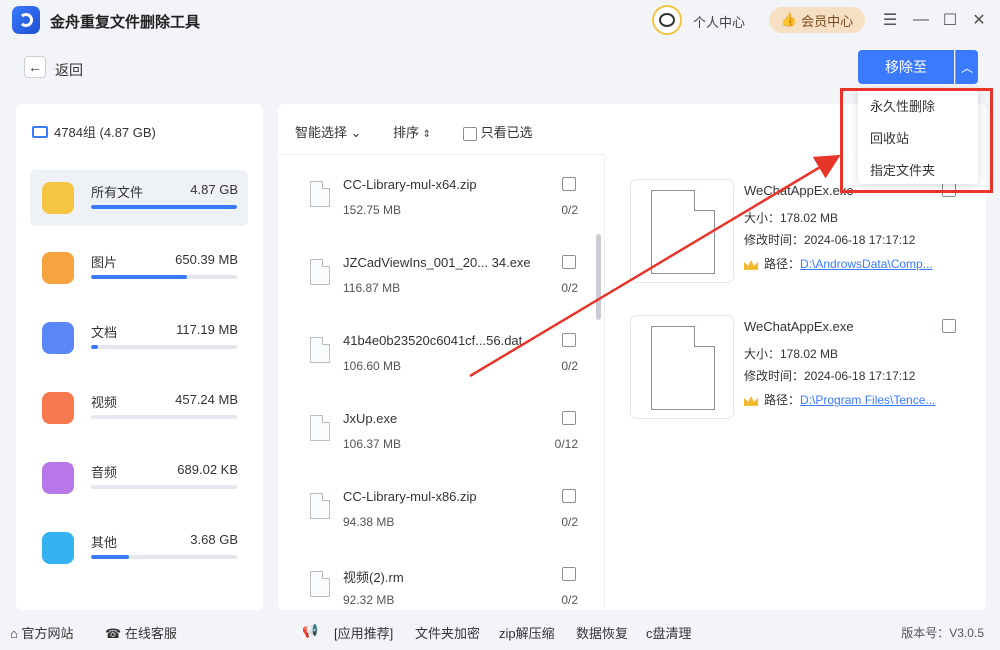  What do you see at coordinates (598, 277) in the screenshot?
I see `scrollbar-thumb` at bounding box center [598, 277].